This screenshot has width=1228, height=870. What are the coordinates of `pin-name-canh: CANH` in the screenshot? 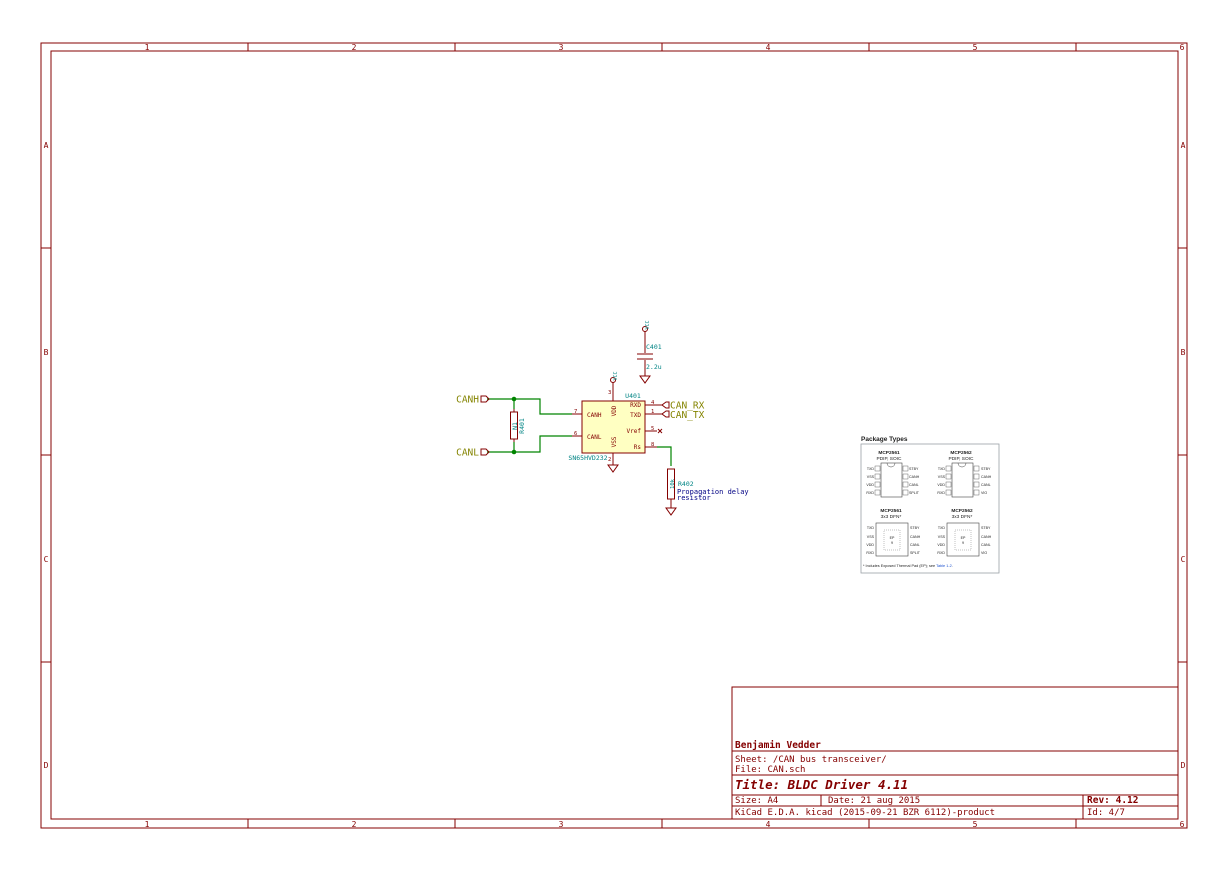 It's located at (594, 415).